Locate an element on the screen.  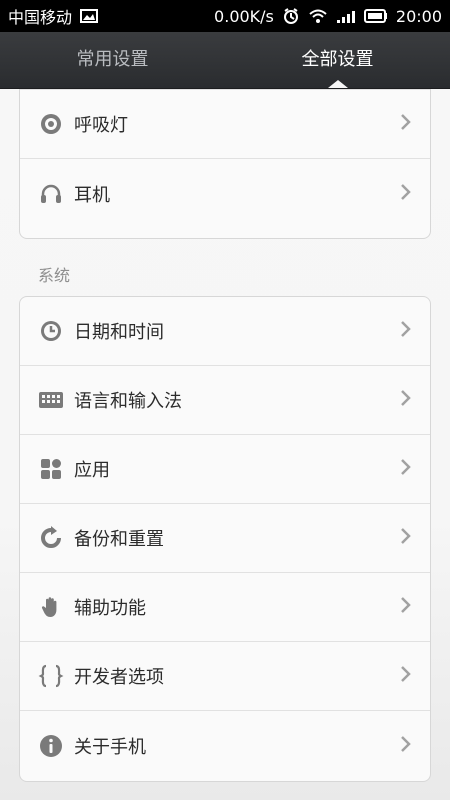
setting-backup-reset: 备份和重置 is located at coordinates (225, 538).